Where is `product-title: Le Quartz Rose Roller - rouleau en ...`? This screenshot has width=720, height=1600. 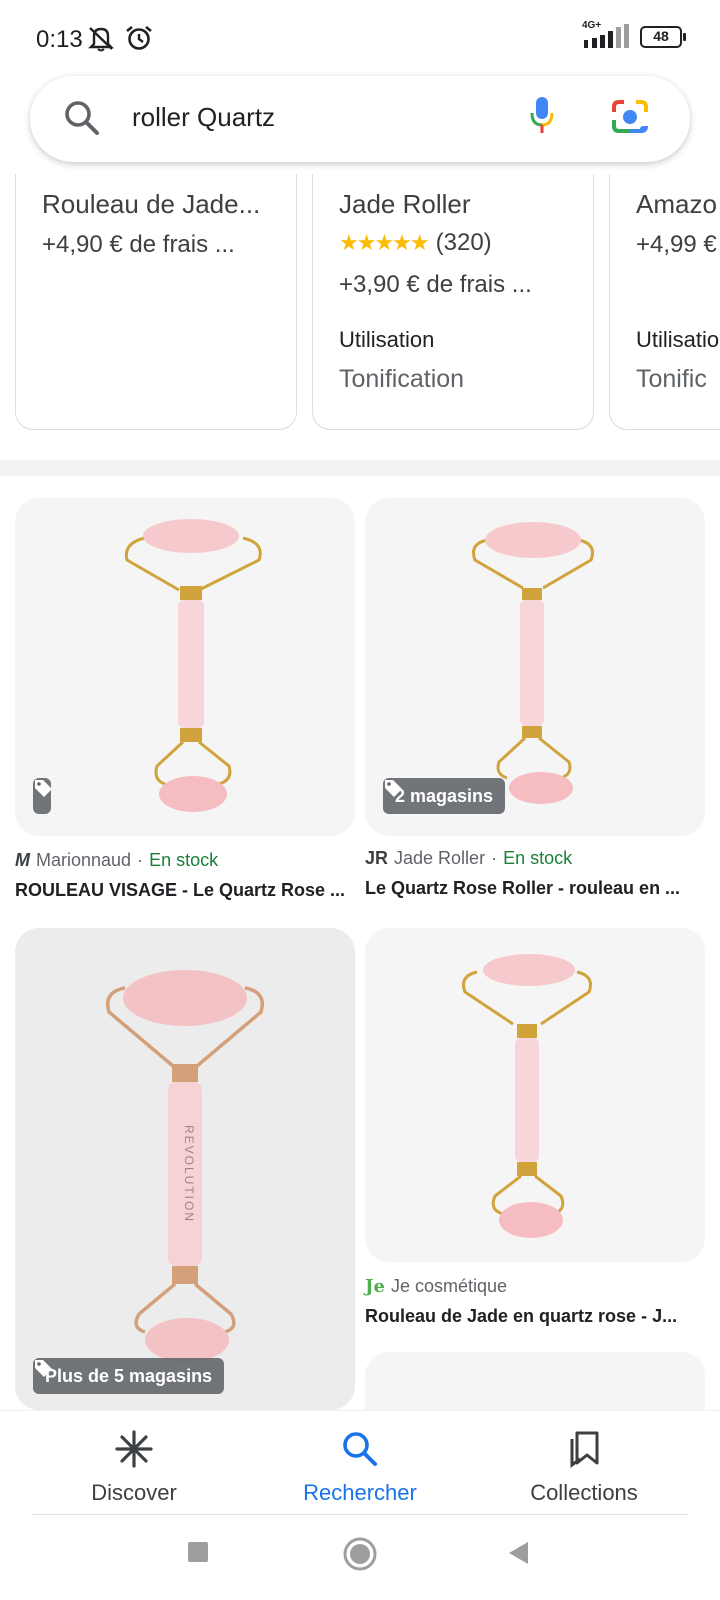
product-title: Le Quartz Rose Roller - rouleau en ... is located at coordinates (535, 888).